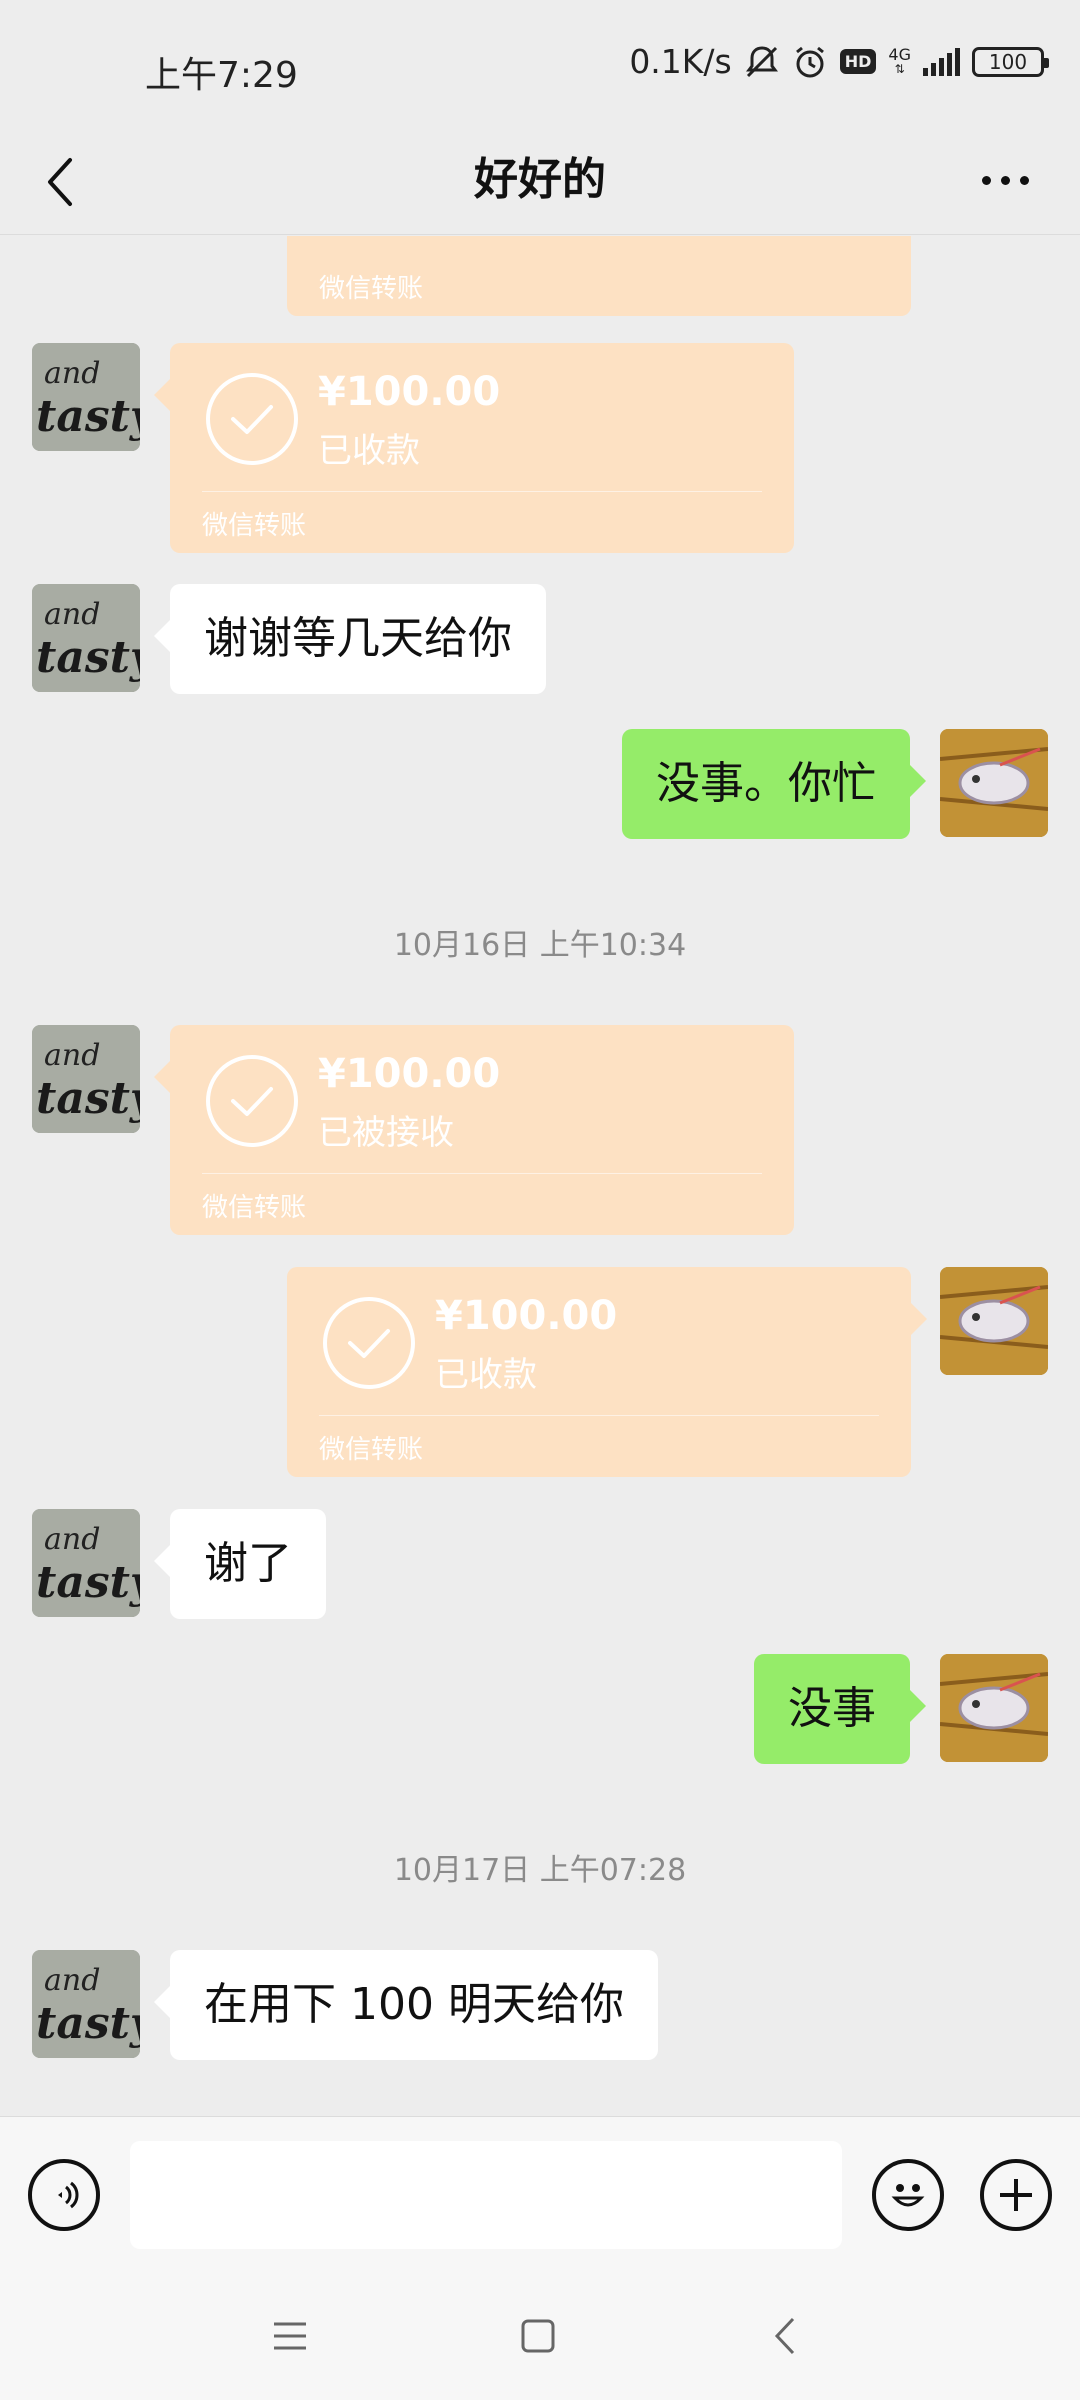  What do you see at coordinates (540, 65) in the screenshot?
I see `status-bar: 上午7:29 0.1K/s HD 4G ⇅ 100` at bounding box center [540, 65].